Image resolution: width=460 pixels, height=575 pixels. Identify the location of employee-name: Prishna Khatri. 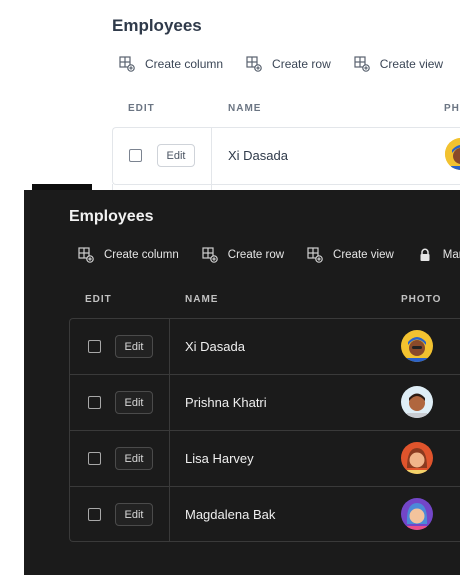
(226, 402).